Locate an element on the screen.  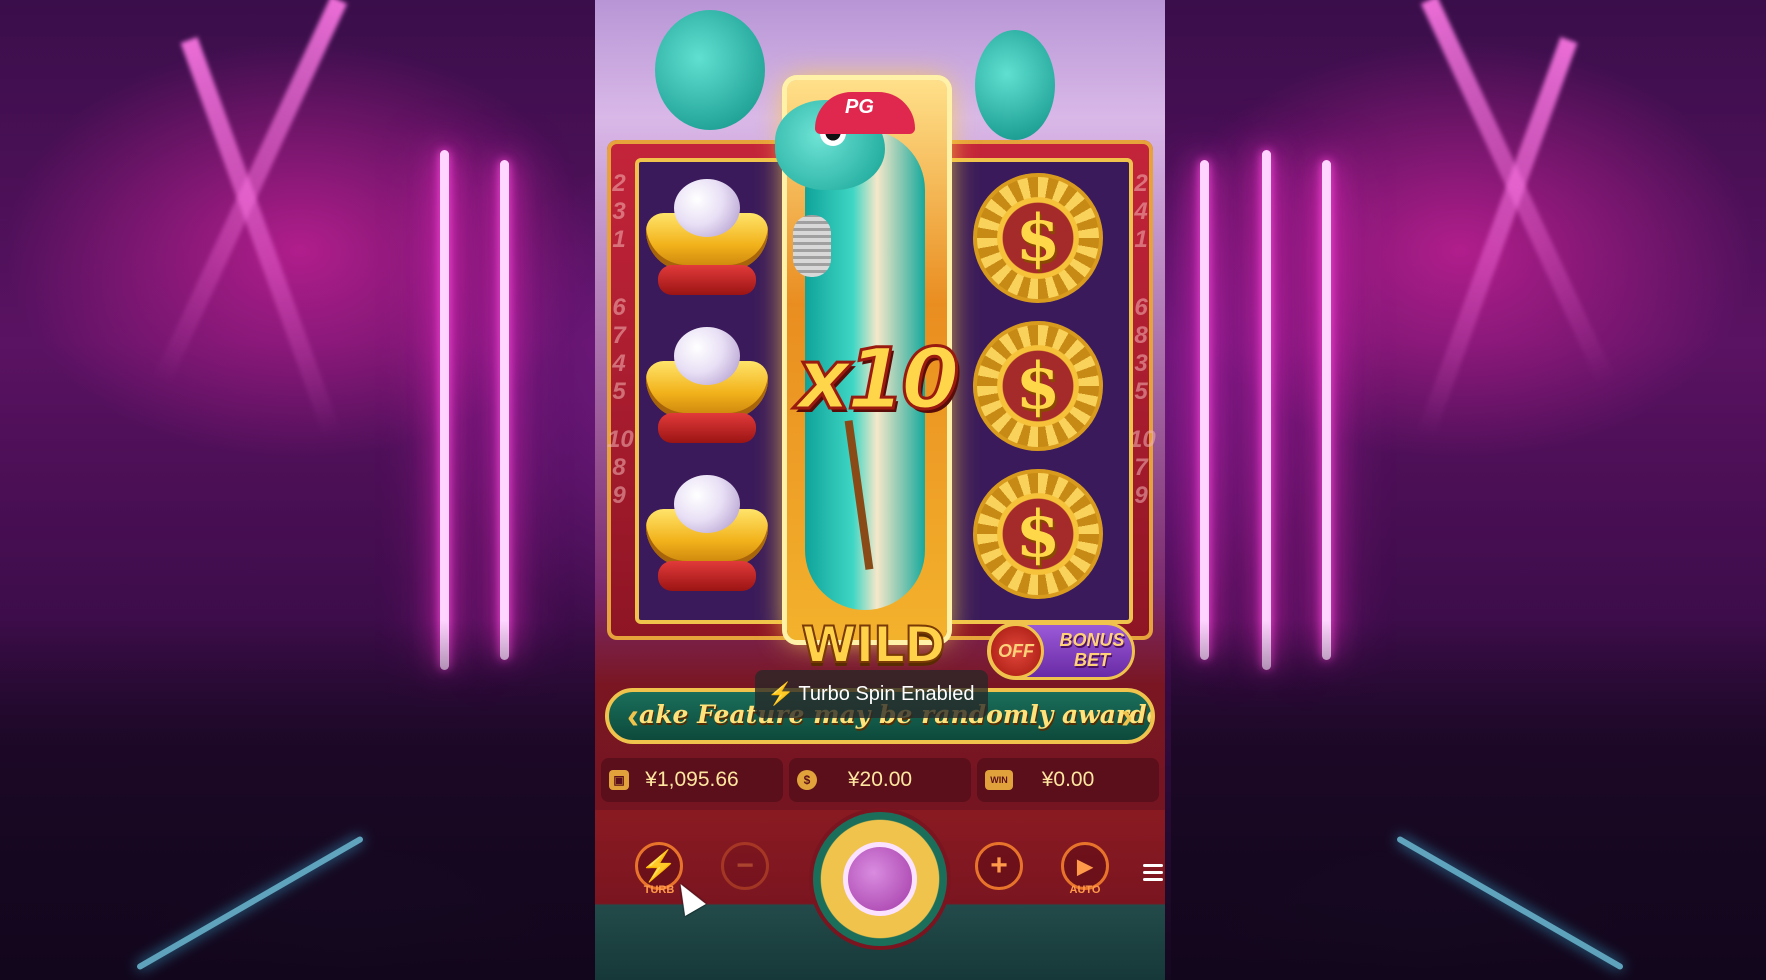
bet-display: $ ¥20.00 is located at coordinates (880, 780).